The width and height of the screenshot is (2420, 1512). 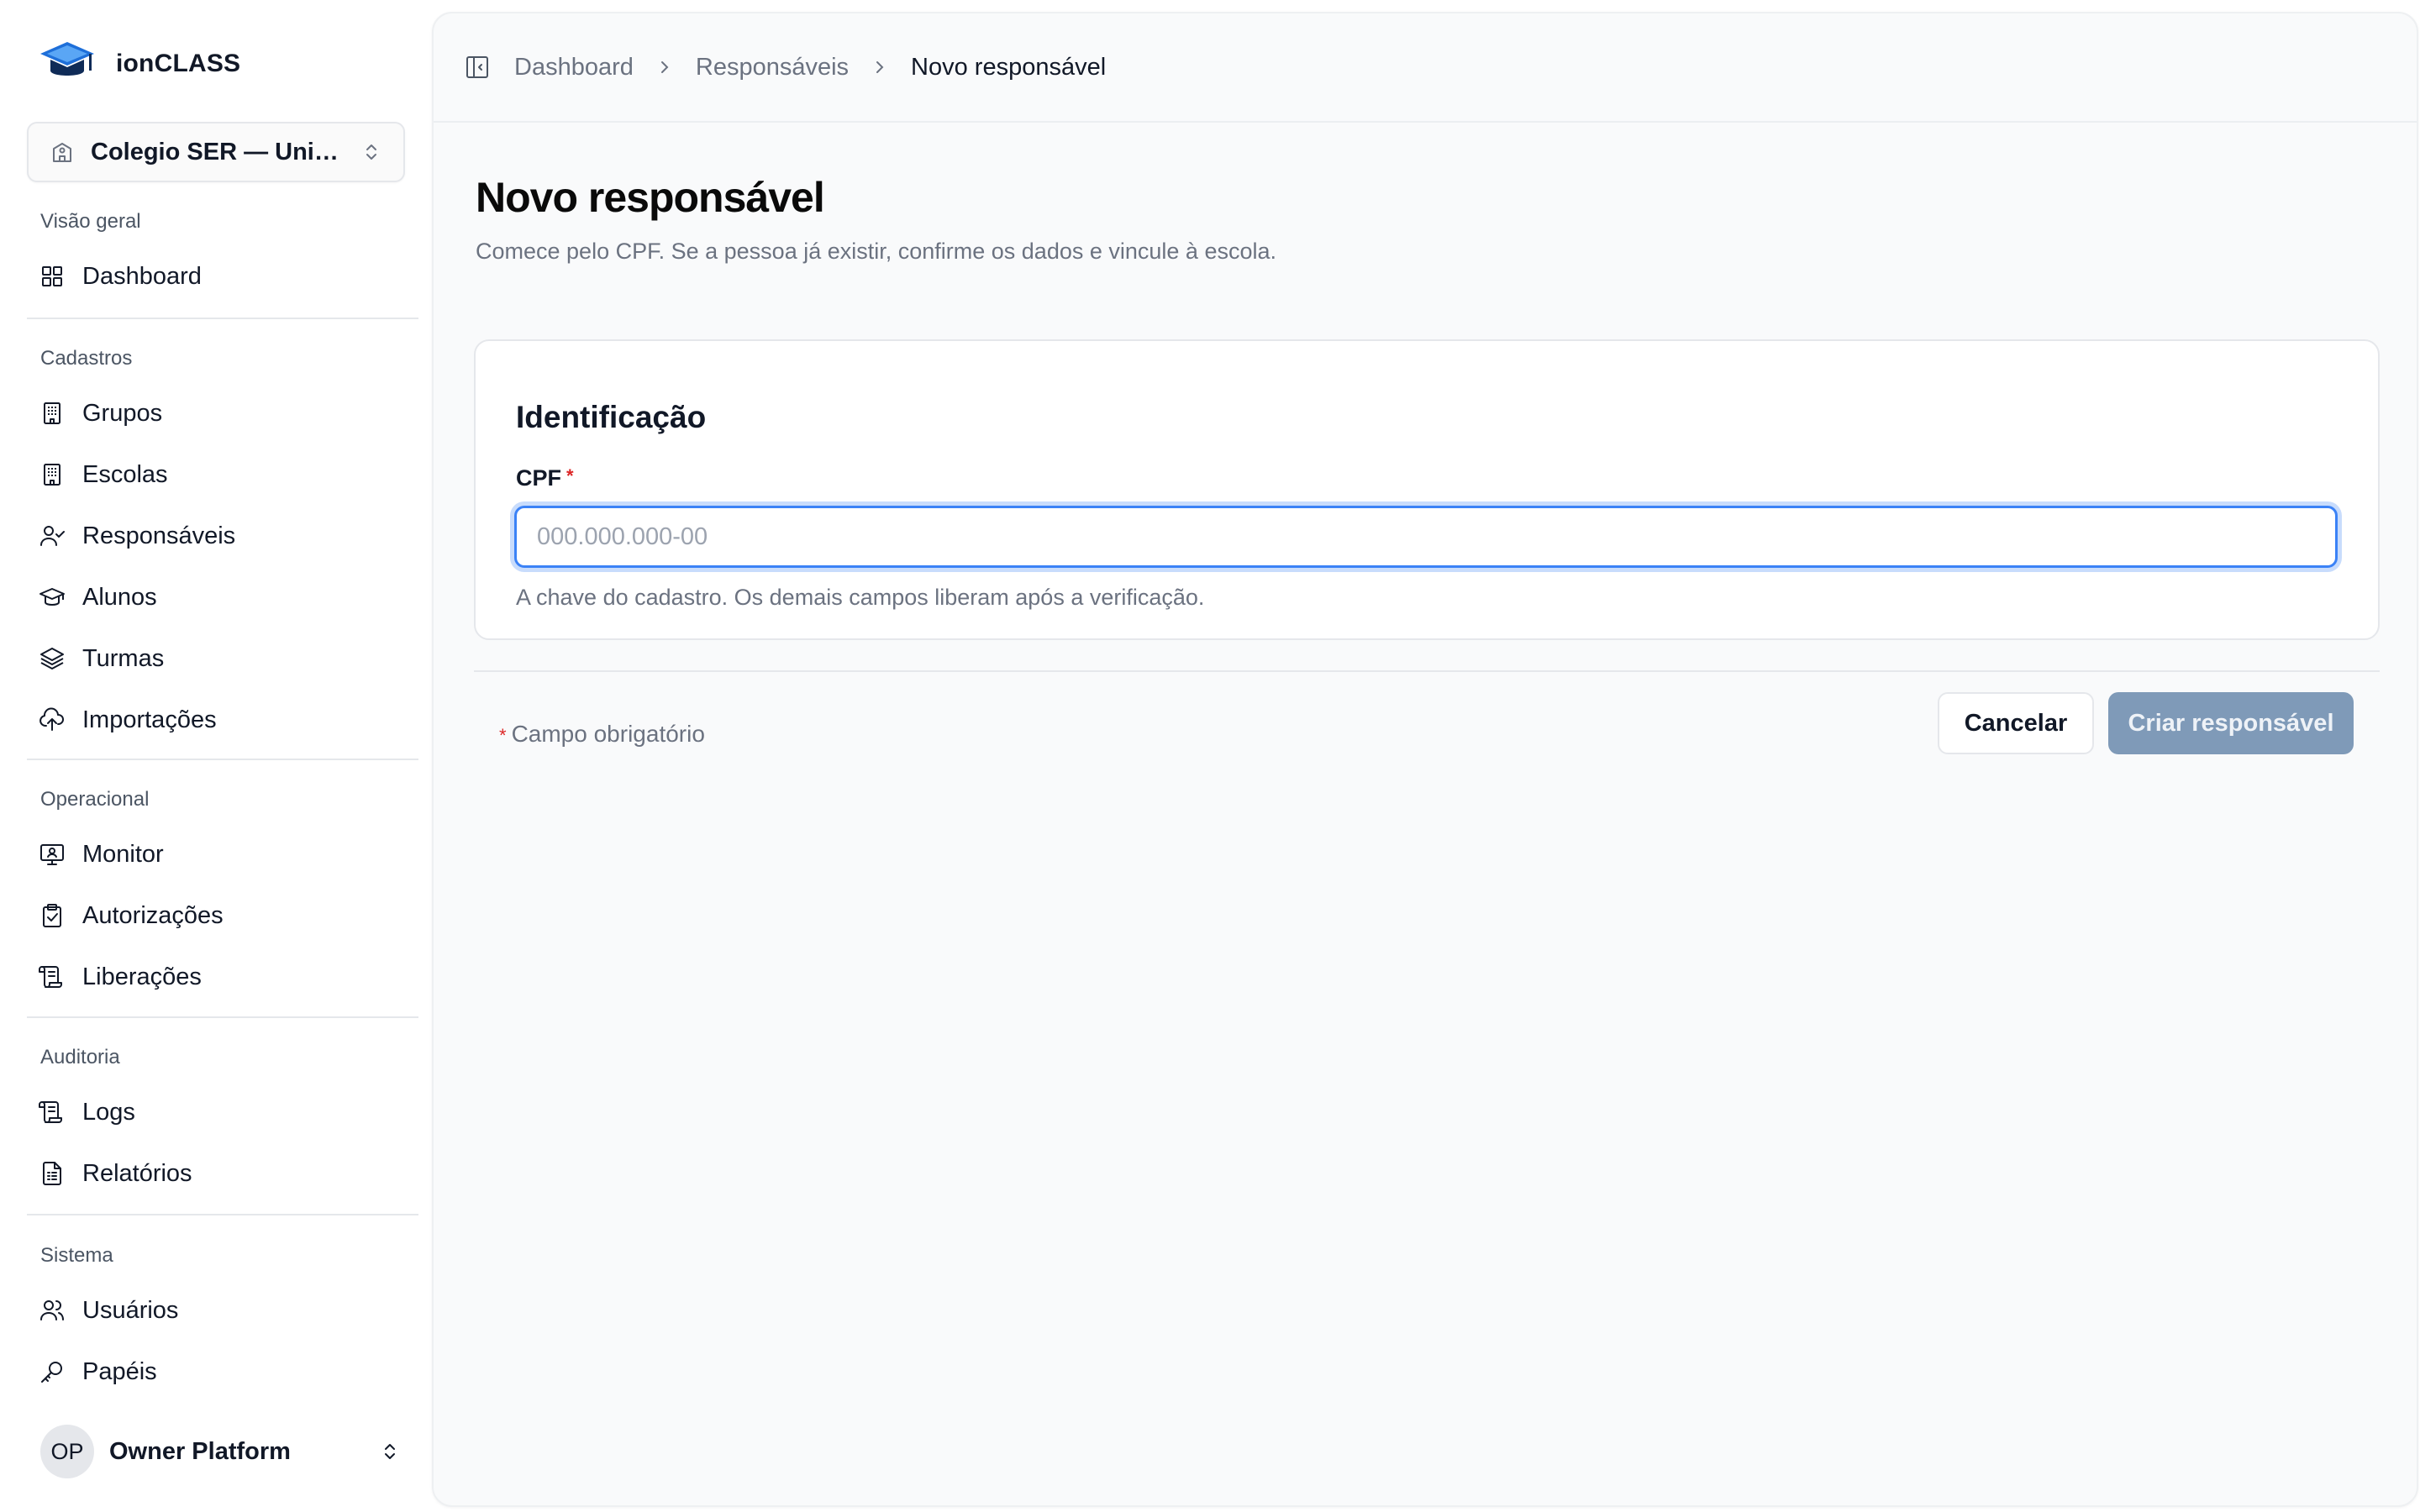 What do you see at coordinates (142, 276) in the screenshot?
I see `sidebar-item-label: Dashboard` at bounding box center [142, 276].